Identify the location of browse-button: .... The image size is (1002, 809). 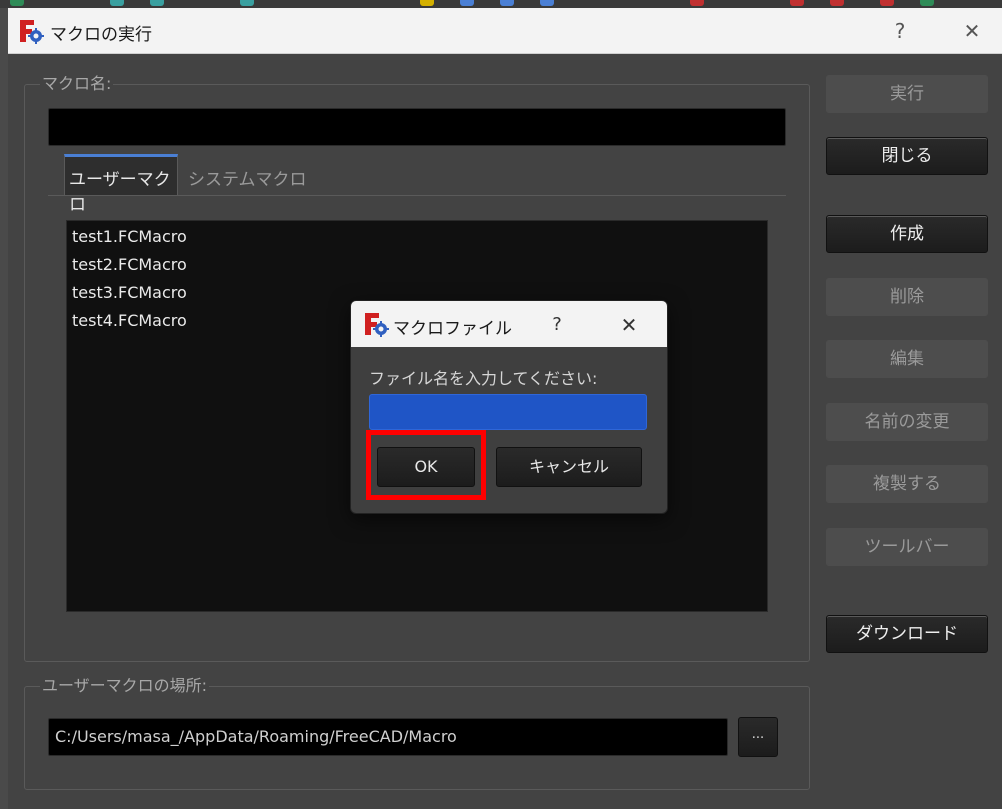
(758, 737).